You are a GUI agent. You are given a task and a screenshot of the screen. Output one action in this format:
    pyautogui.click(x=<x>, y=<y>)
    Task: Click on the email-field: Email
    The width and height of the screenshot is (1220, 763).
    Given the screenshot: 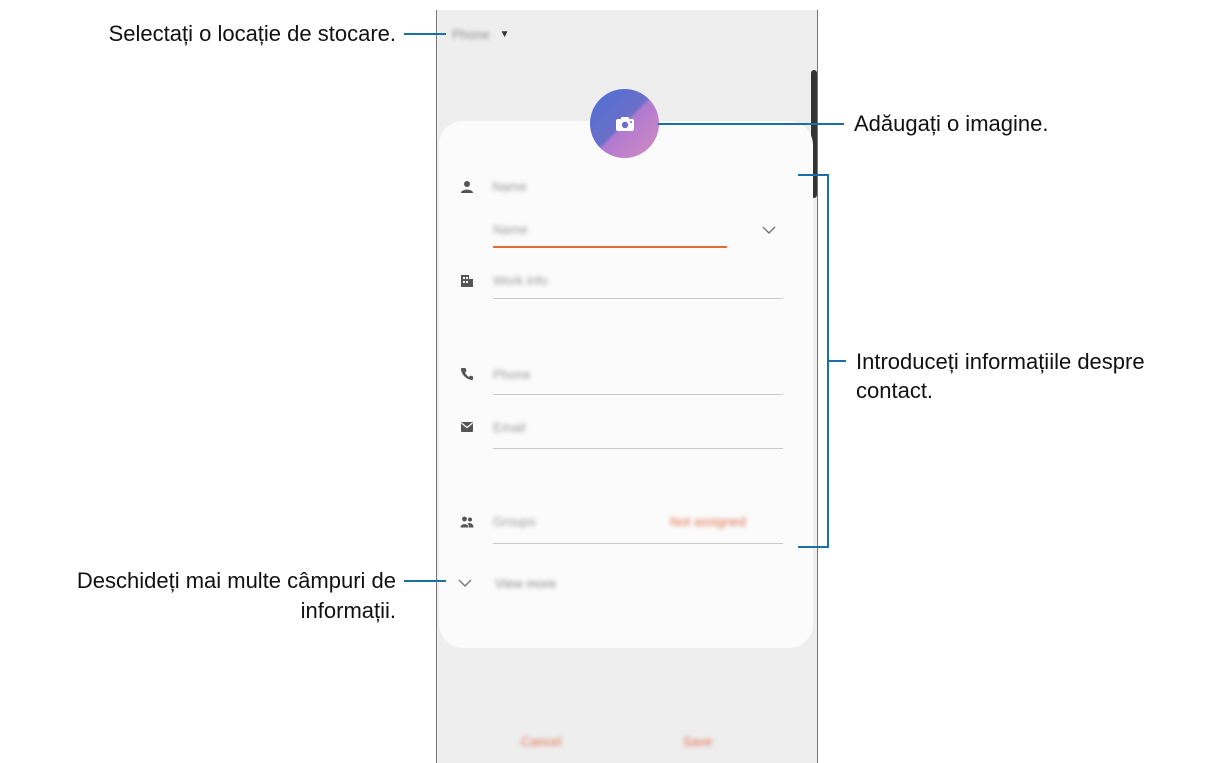 What is the action you would take?
    pyautogui.click(x=509, y=427)
    